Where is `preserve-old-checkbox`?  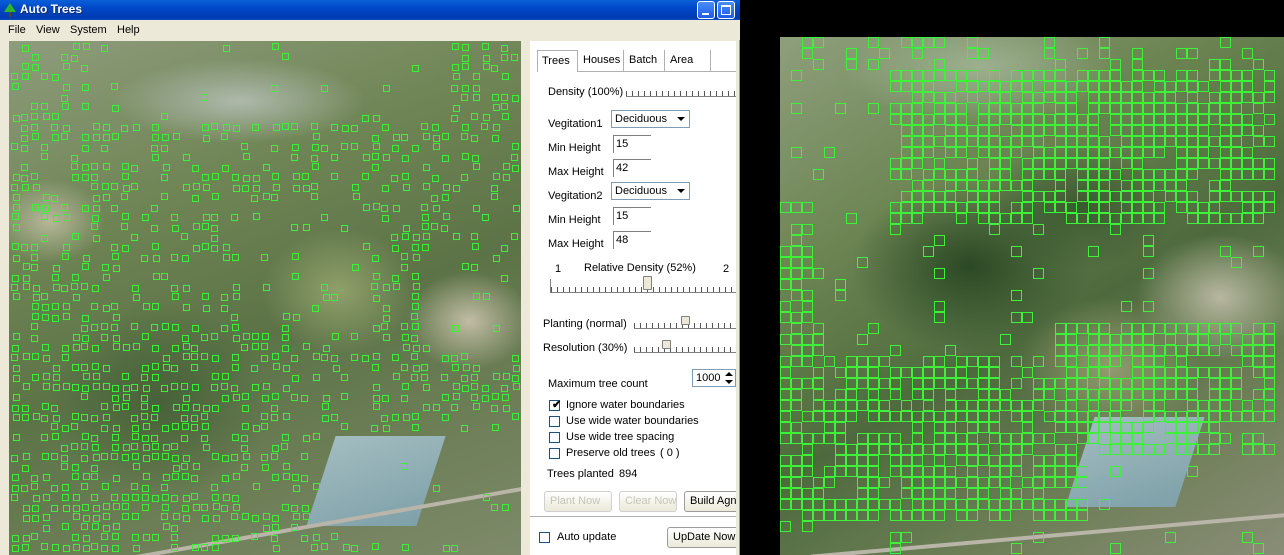 preserve-old-checkbox is located at coordinates (554, 453).